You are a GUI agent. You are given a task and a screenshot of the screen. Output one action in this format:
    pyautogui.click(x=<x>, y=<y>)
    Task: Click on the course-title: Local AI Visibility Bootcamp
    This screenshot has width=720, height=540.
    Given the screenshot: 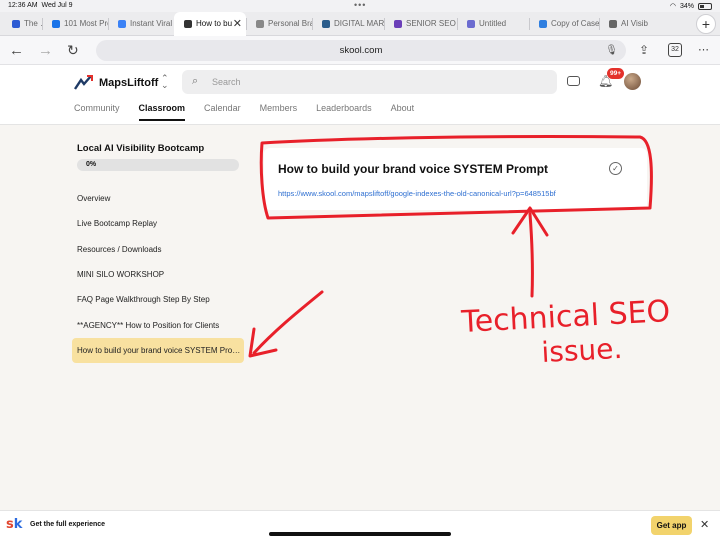 What is the action you would take?
    pyautogui.click(x=141, y=148)
    